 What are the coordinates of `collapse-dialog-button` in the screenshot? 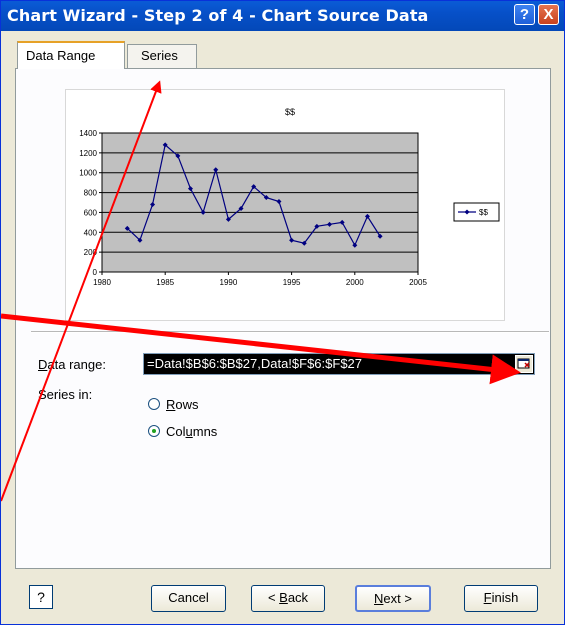 It's located at (524, 364).